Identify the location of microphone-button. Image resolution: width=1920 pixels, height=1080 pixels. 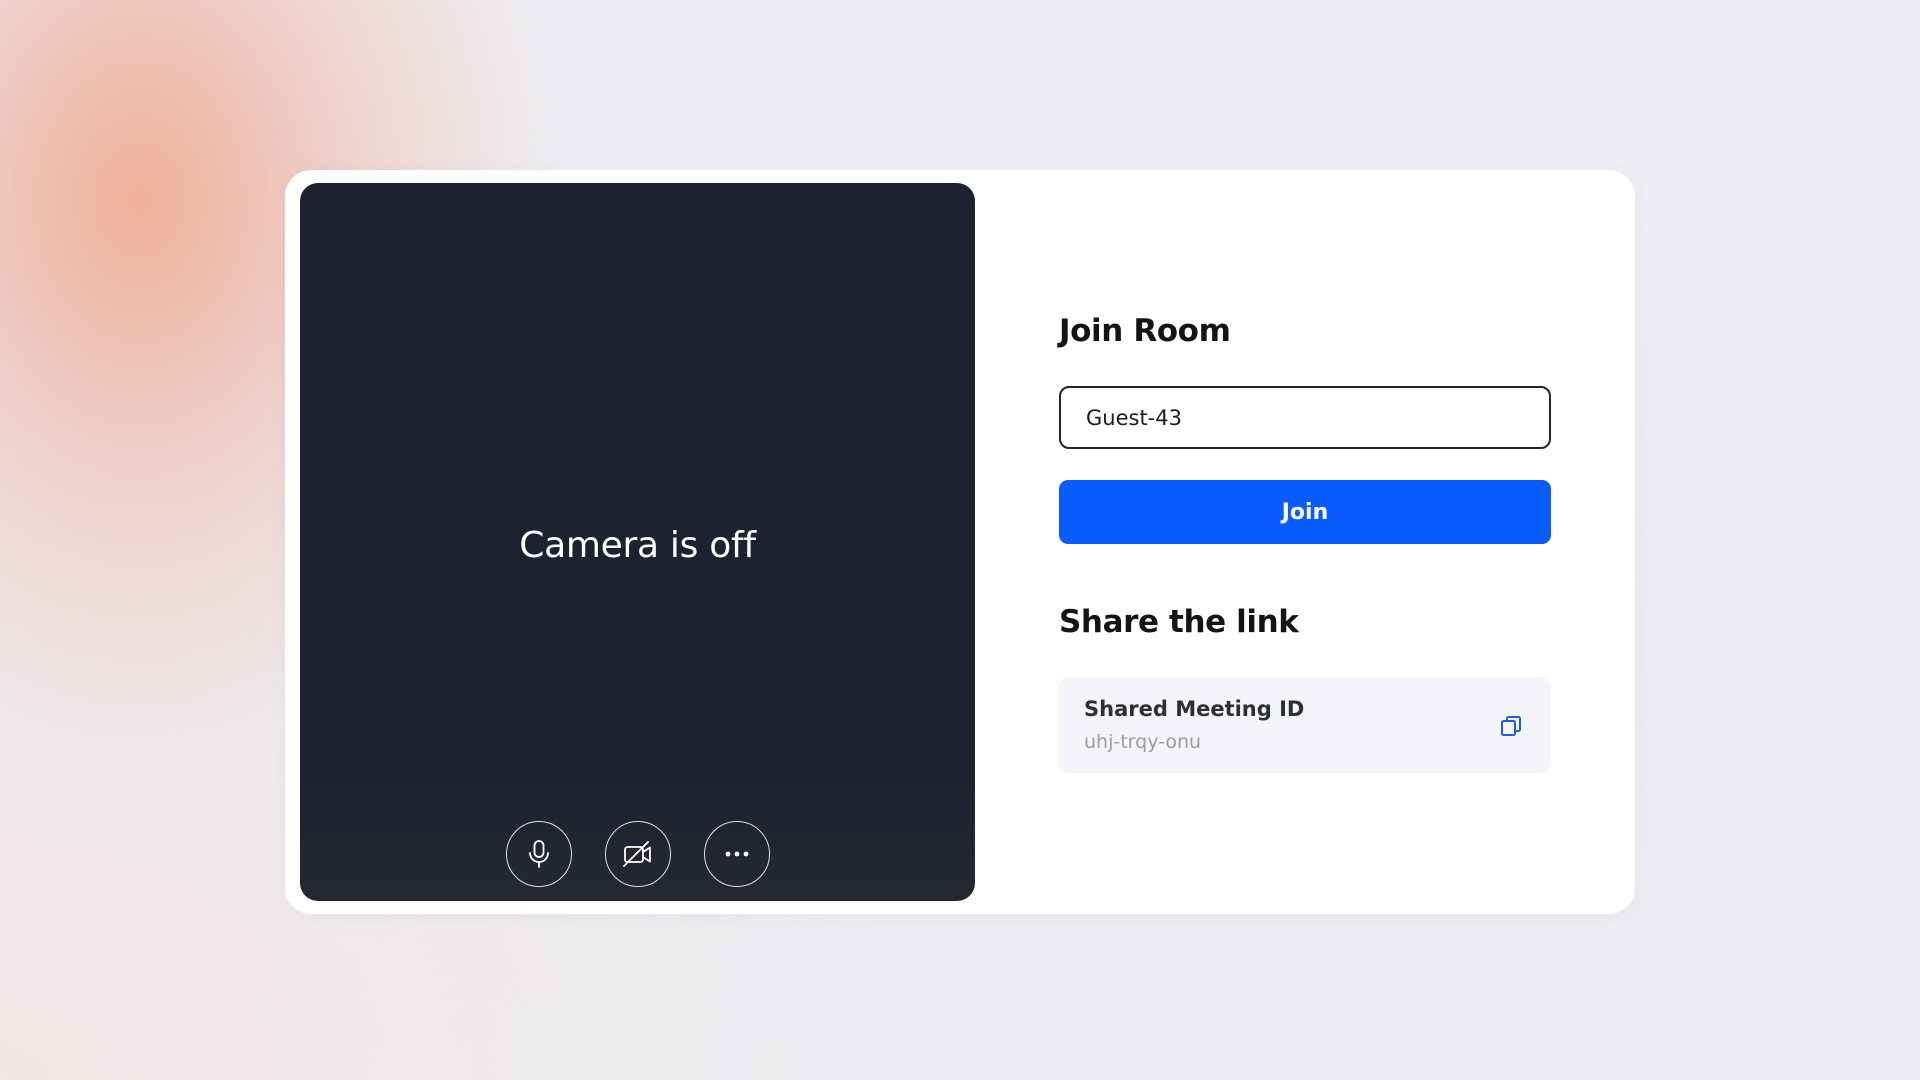
(538, 854).